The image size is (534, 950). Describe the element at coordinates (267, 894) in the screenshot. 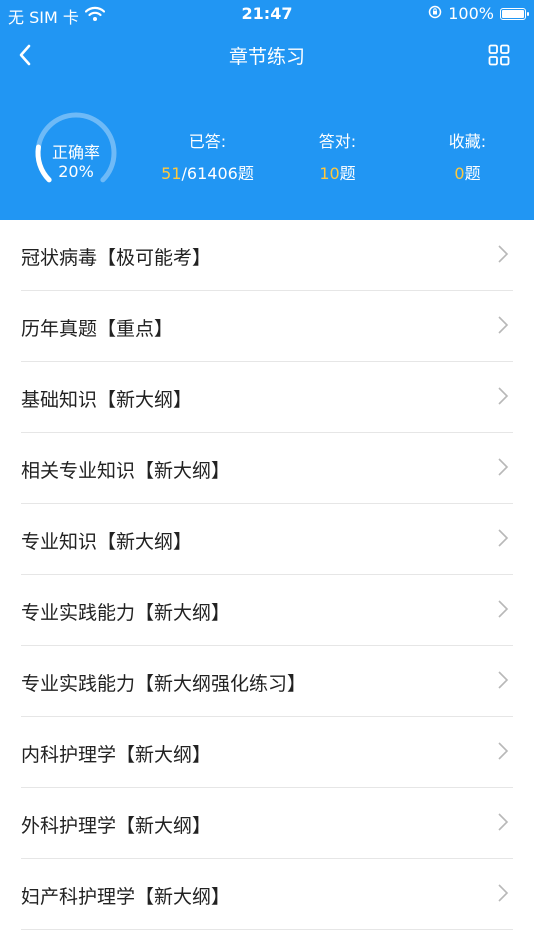

I see `chapter-row: 妇产科护理学【新大纲】` at that location.